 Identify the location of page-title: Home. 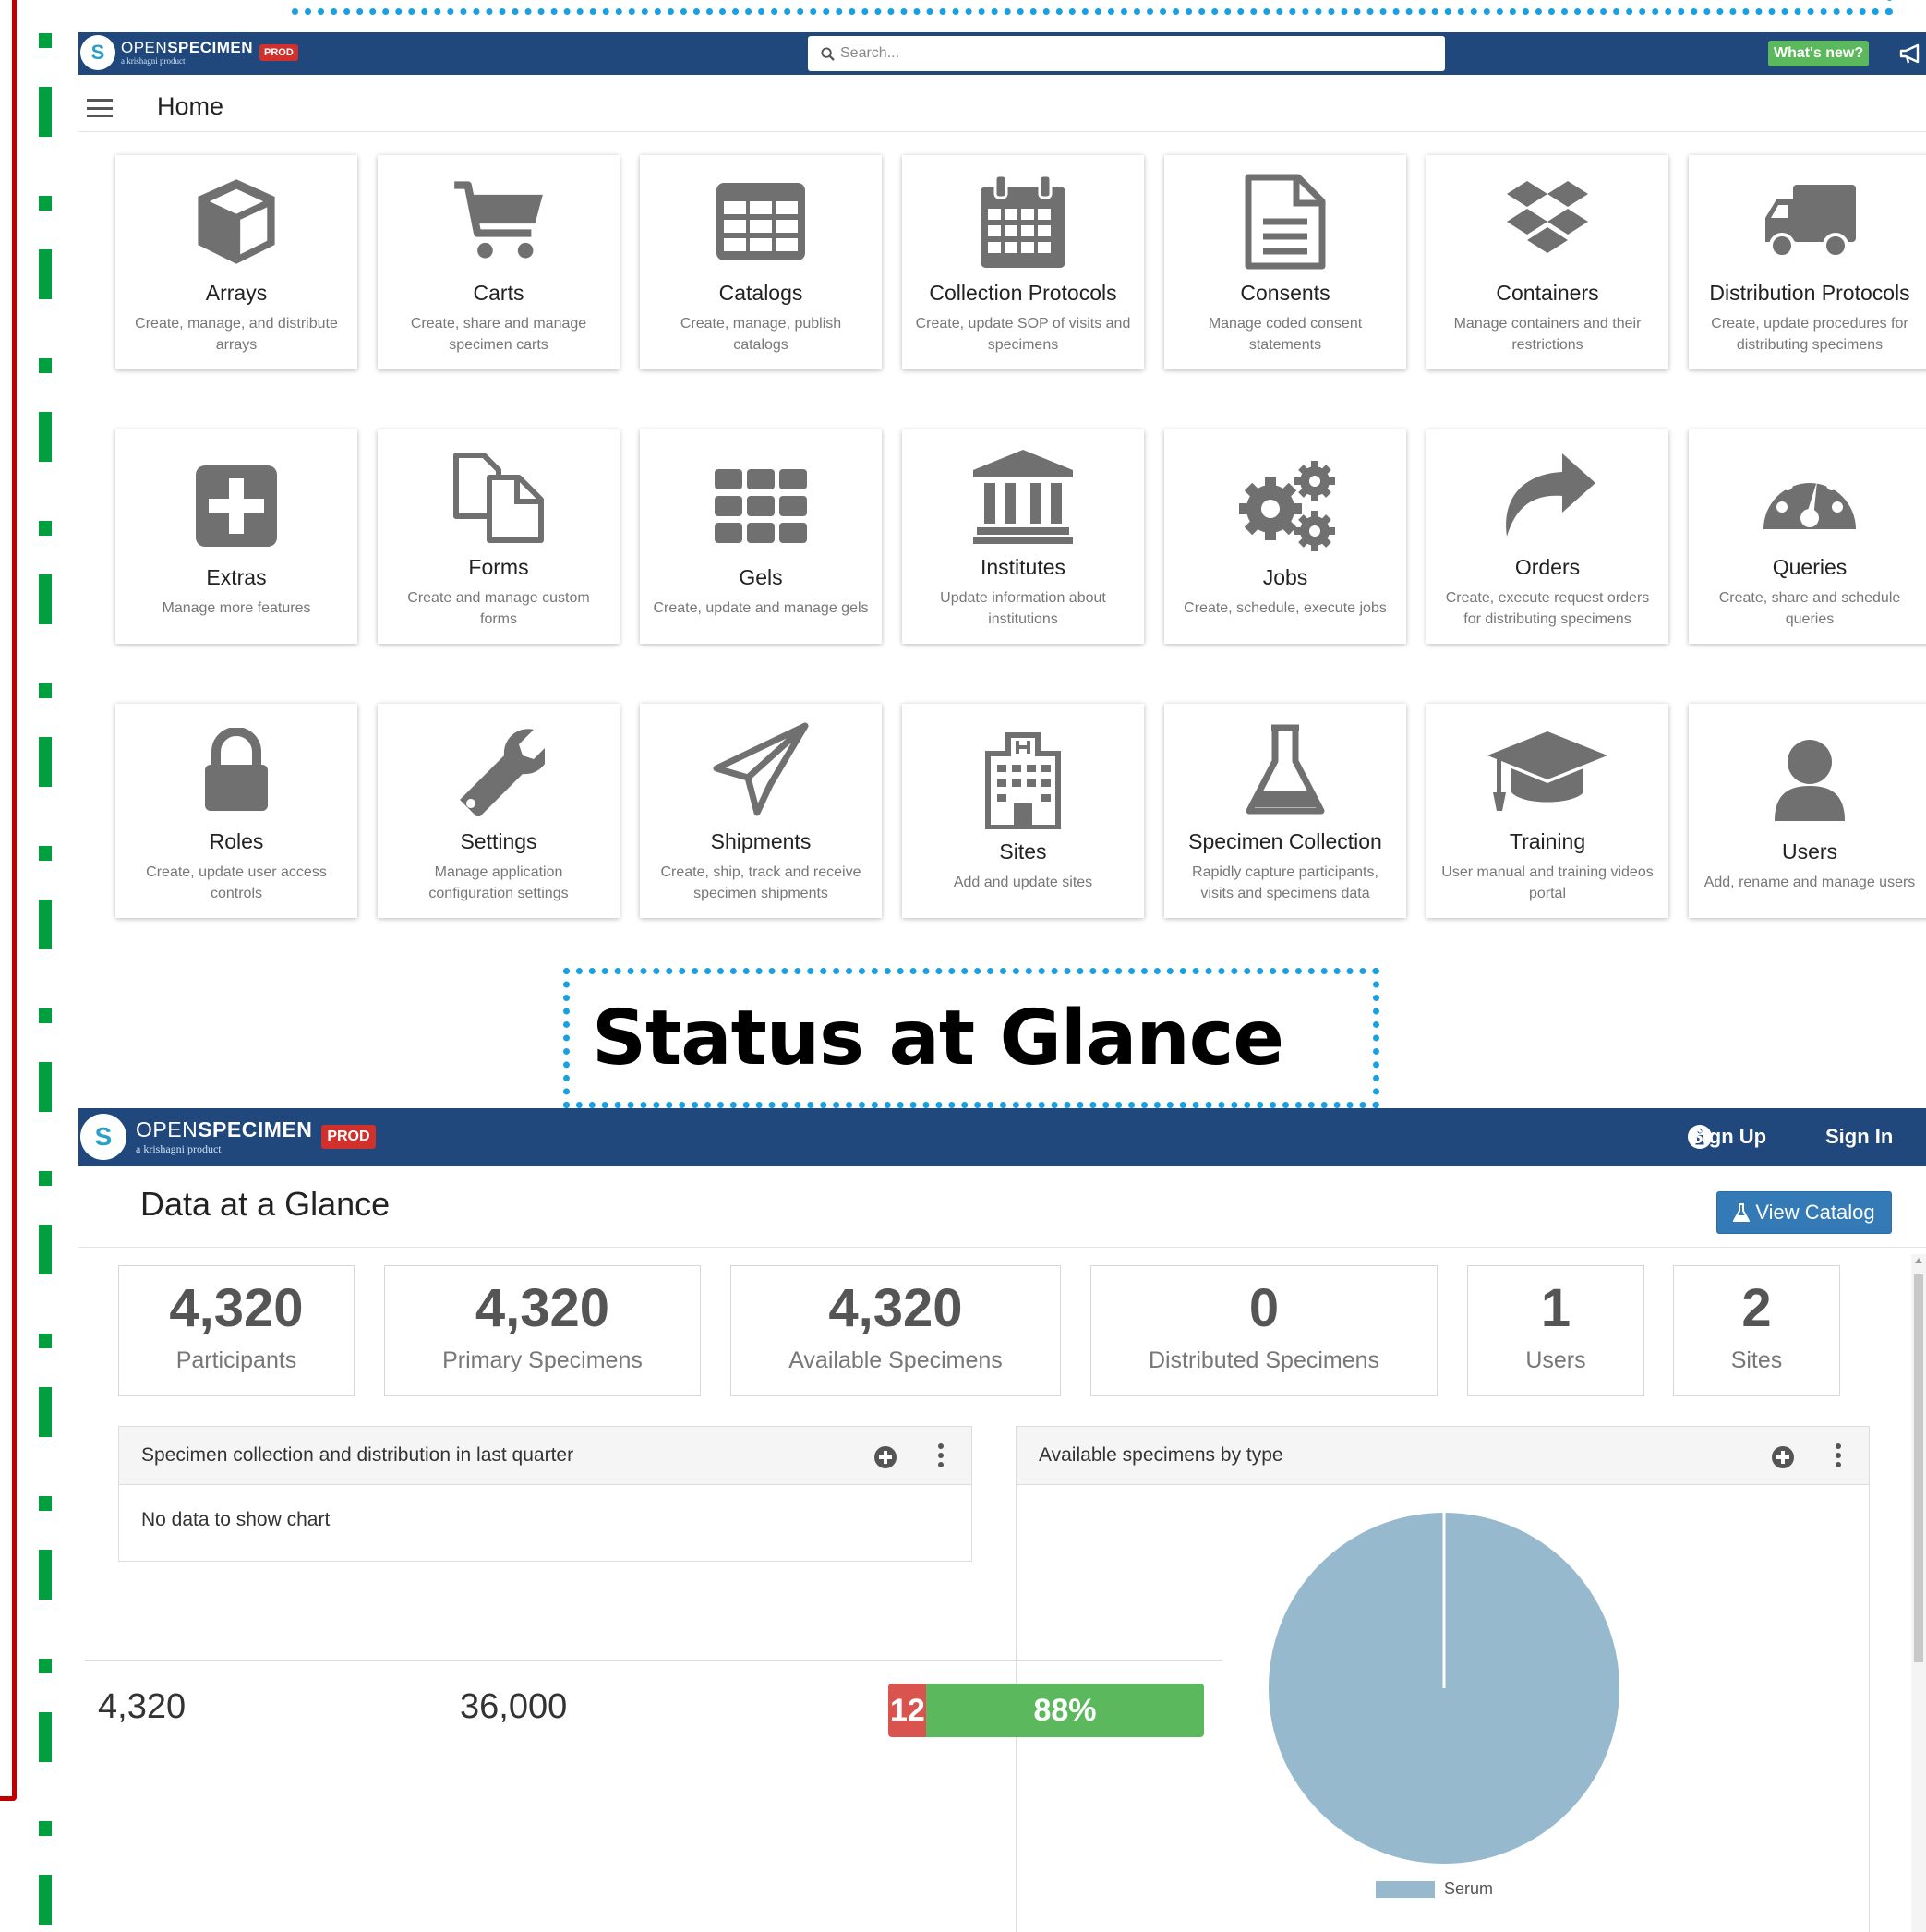
(190, 106).